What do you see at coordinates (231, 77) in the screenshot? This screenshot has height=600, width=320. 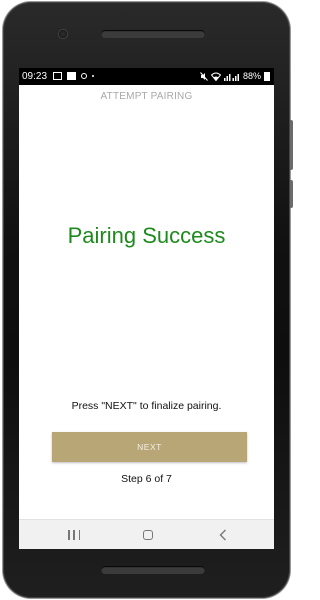 I see `signal-icon` at bounding box center [231, 77].